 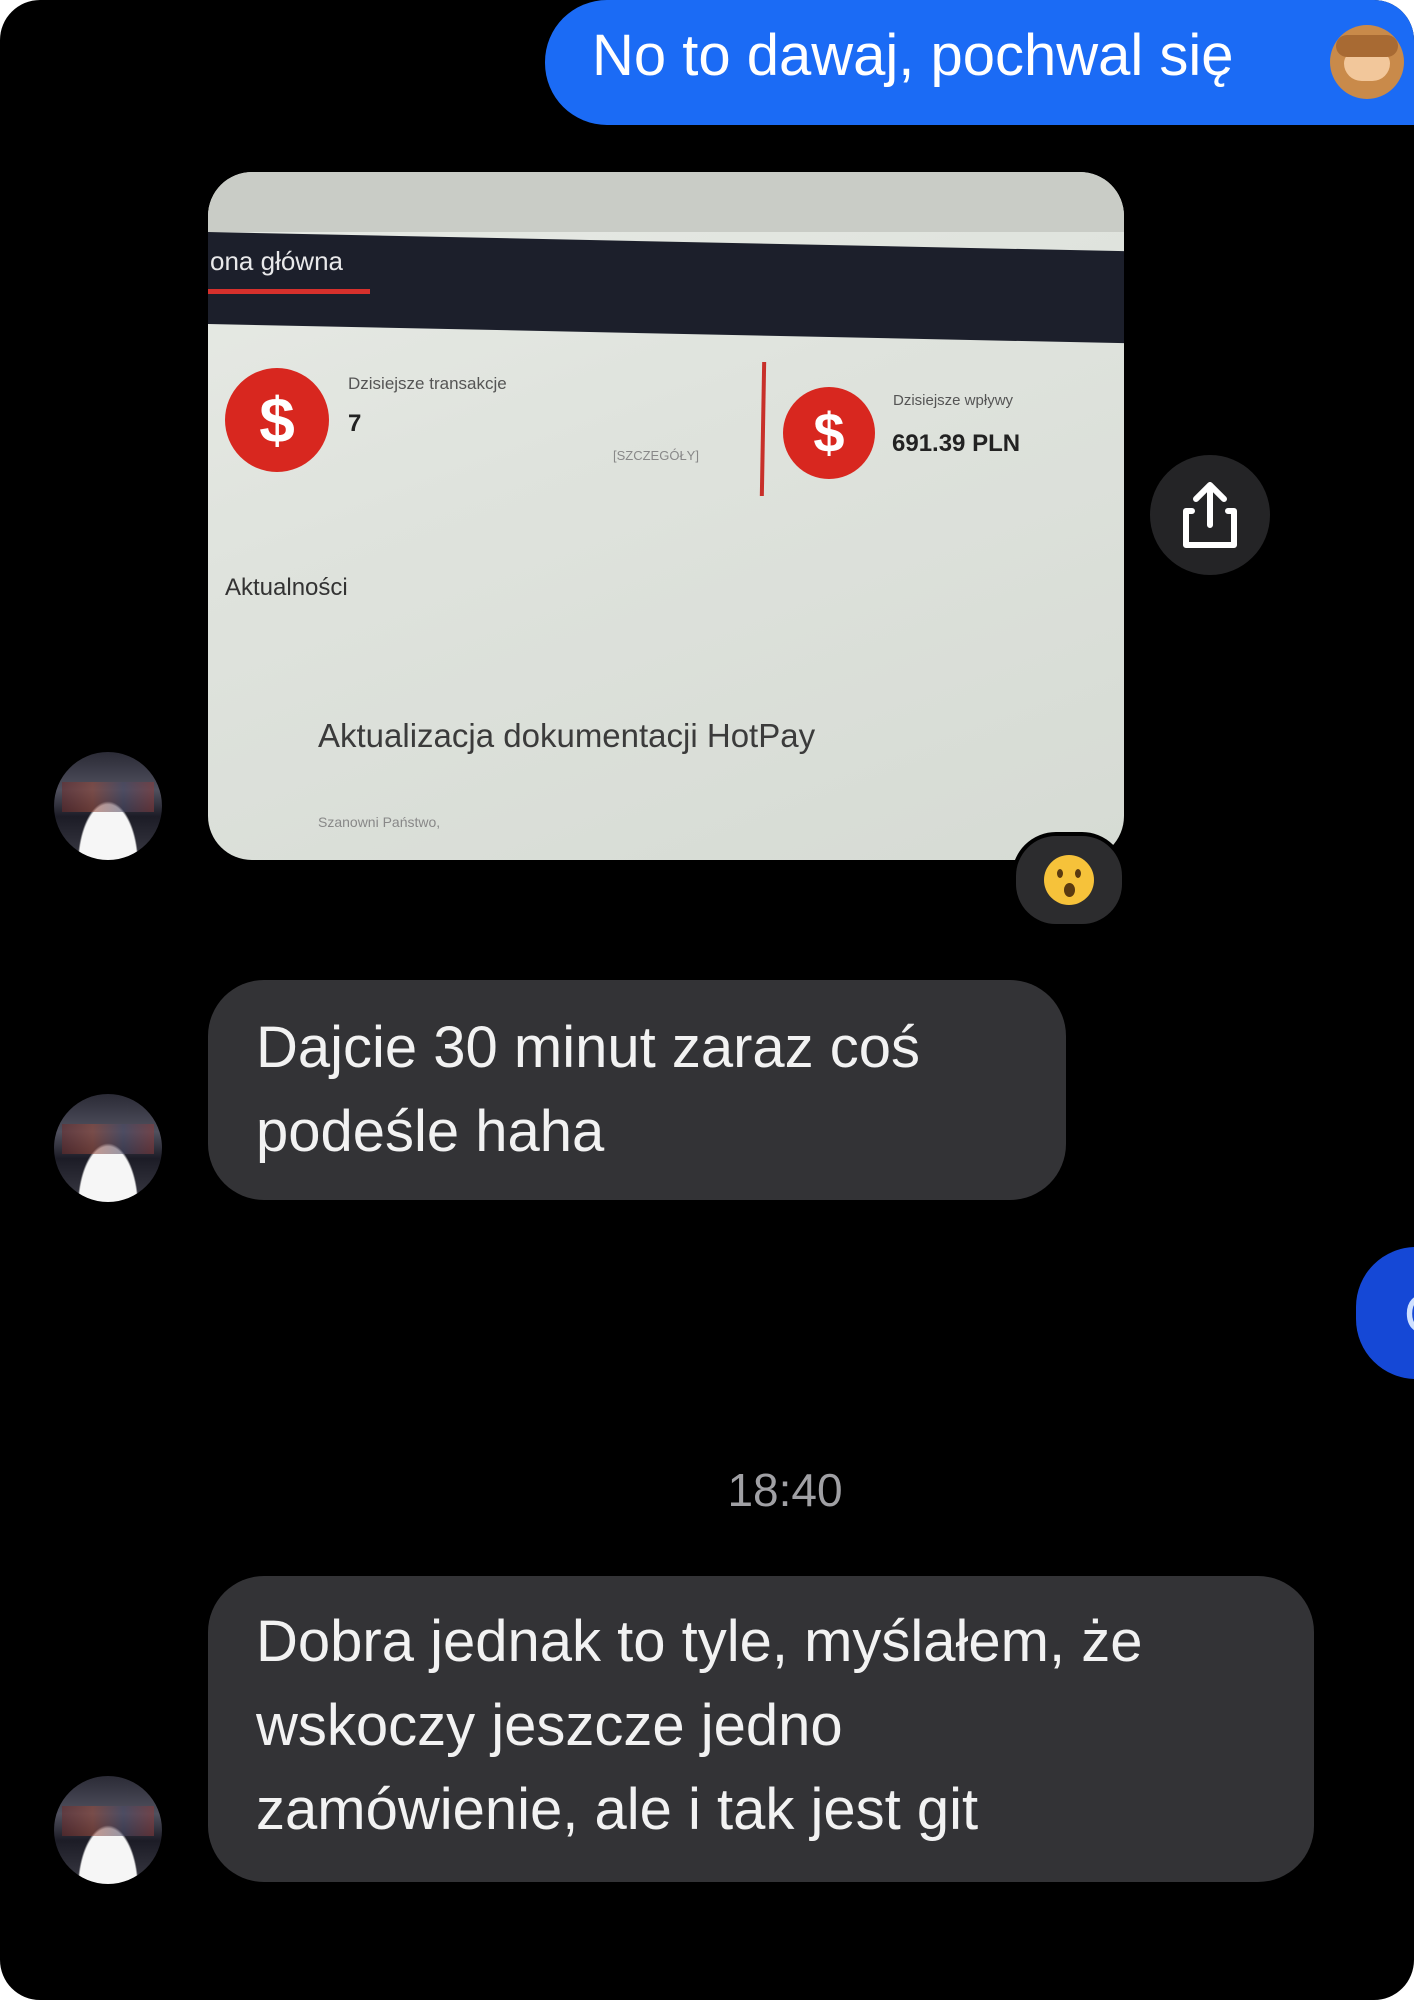 I want to click on photo-card-label: Dzisiejsze transakcje, so click(x=427, y=383).